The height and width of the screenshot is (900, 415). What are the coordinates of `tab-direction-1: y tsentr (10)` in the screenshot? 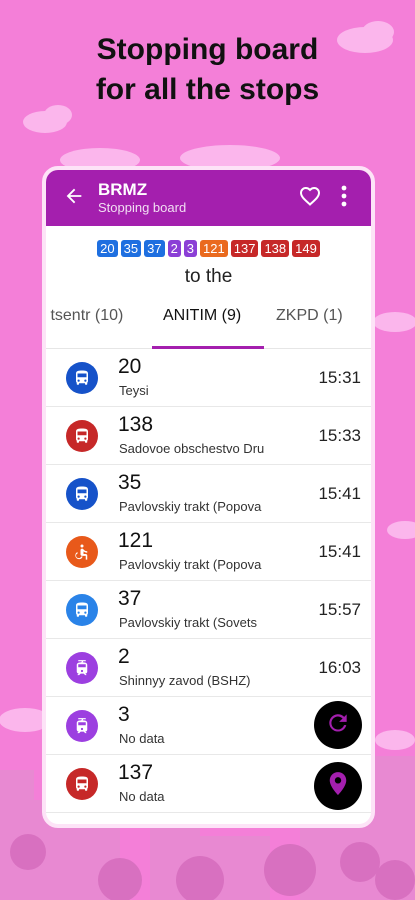 It's located at (84, 316).